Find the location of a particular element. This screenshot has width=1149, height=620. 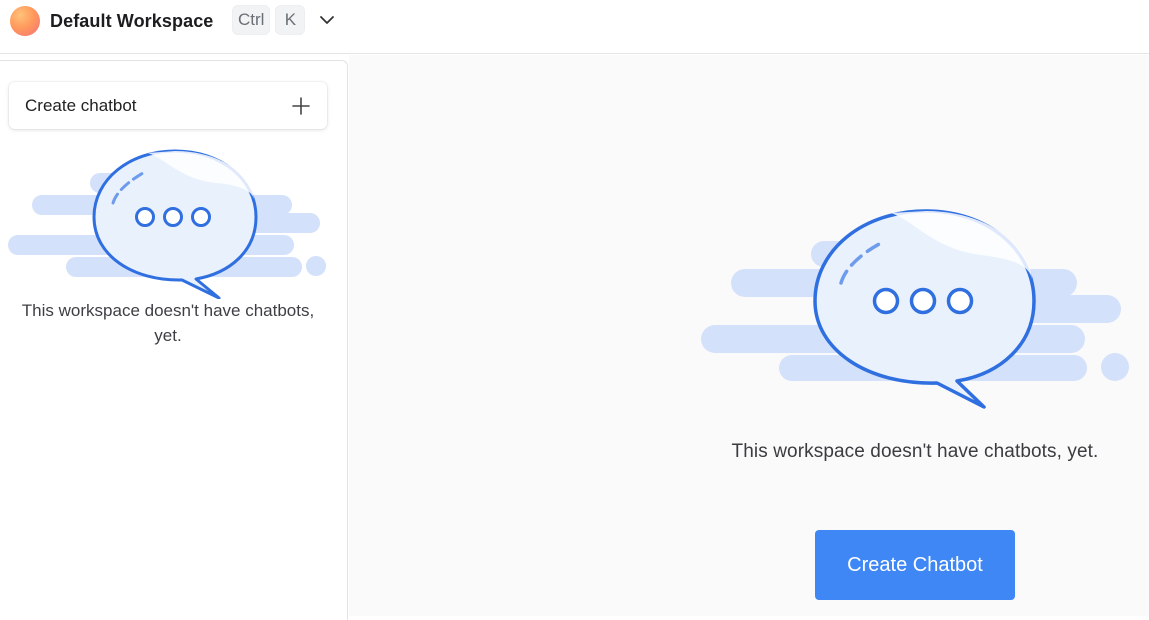

create-chatbot-item: Create chatbot is located at coordinates (168, 105).